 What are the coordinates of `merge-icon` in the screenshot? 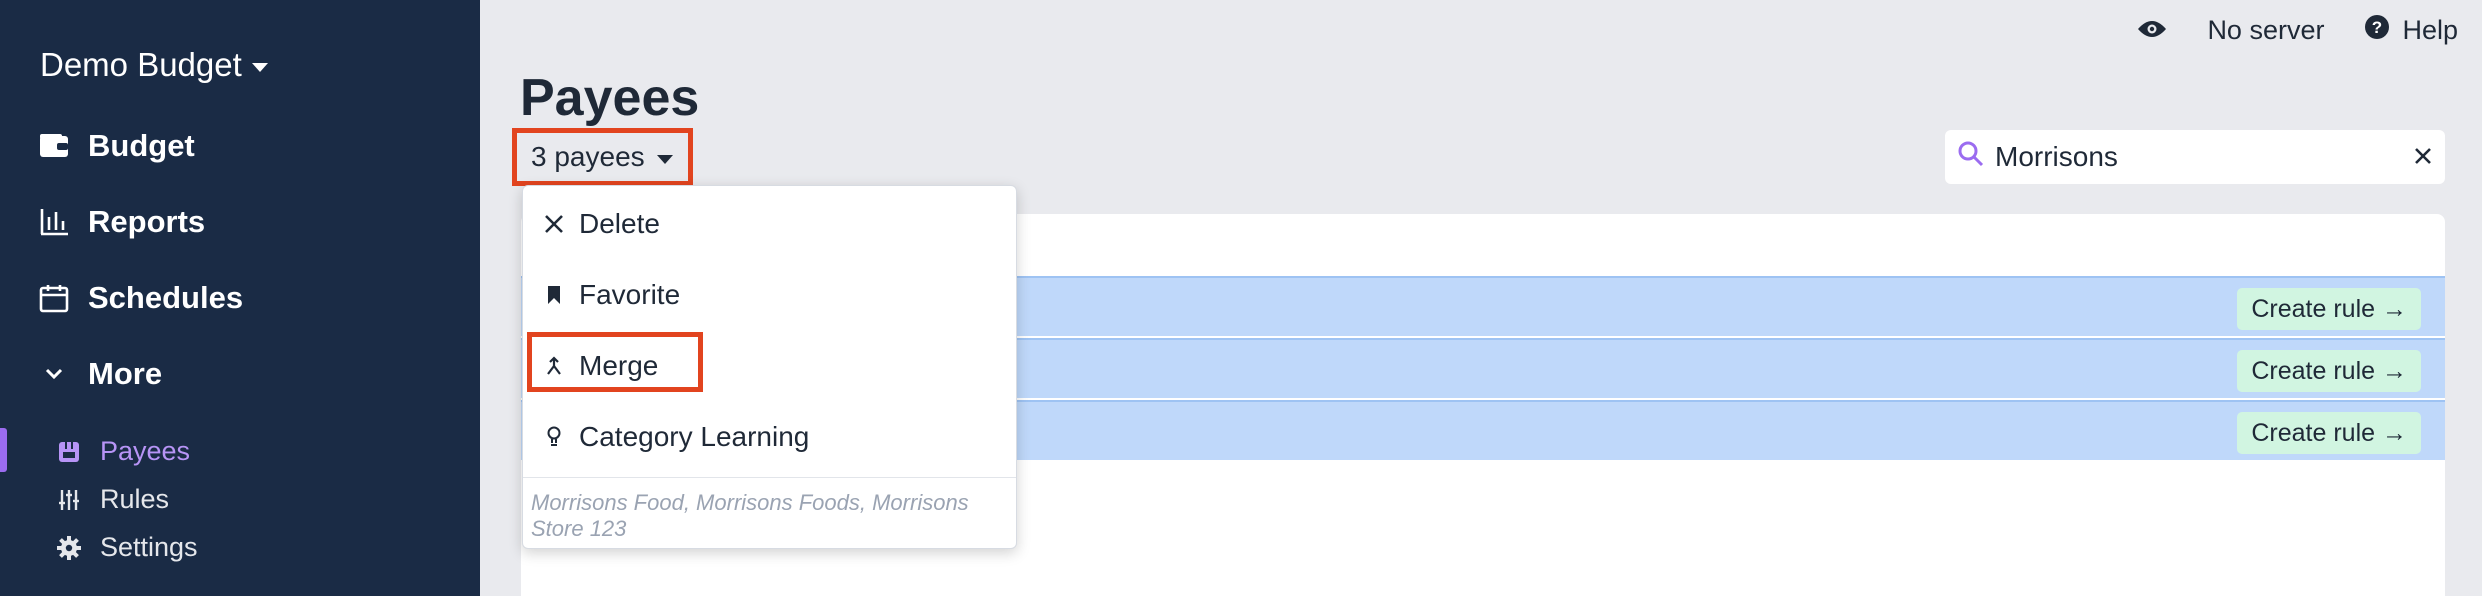 It's located at (554, 366).